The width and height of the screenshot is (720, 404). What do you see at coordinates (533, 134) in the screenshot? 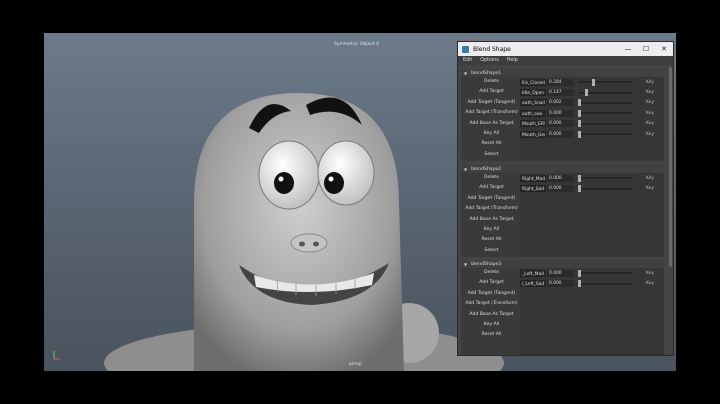
I see `target-name-field: Mouth_Gen` at bounding box center [533, 134].